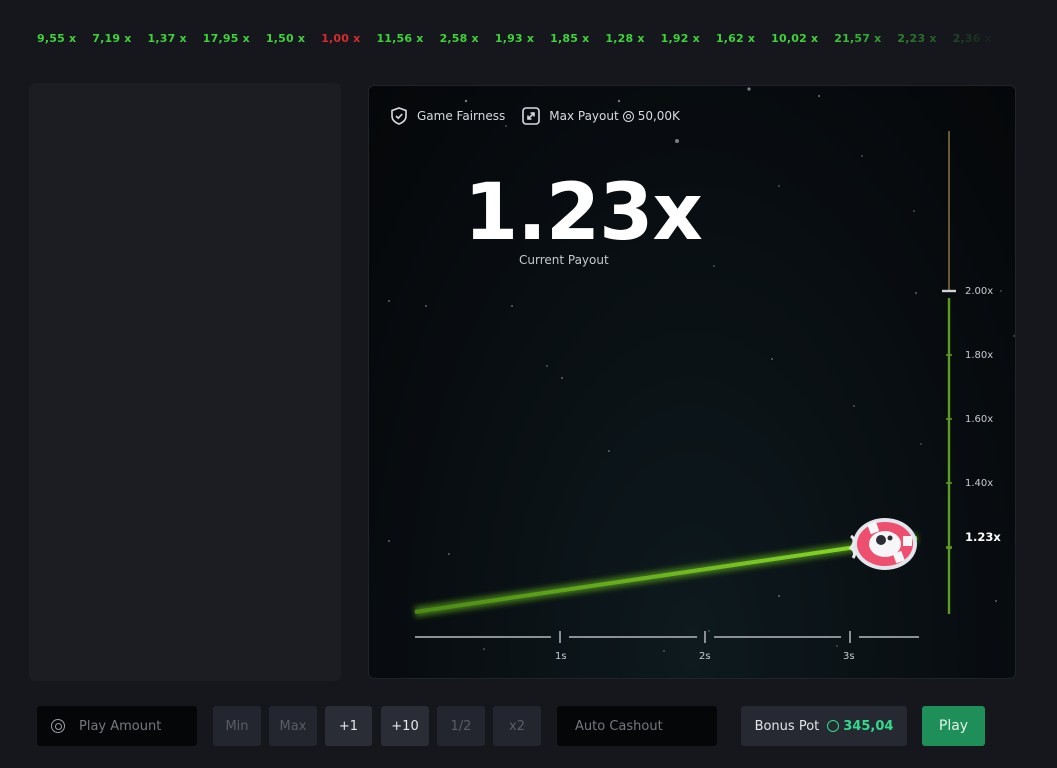  Describe the element at coordinates (680, 38) in the screenshot. I see `history-item: 1,92 x` at that location.